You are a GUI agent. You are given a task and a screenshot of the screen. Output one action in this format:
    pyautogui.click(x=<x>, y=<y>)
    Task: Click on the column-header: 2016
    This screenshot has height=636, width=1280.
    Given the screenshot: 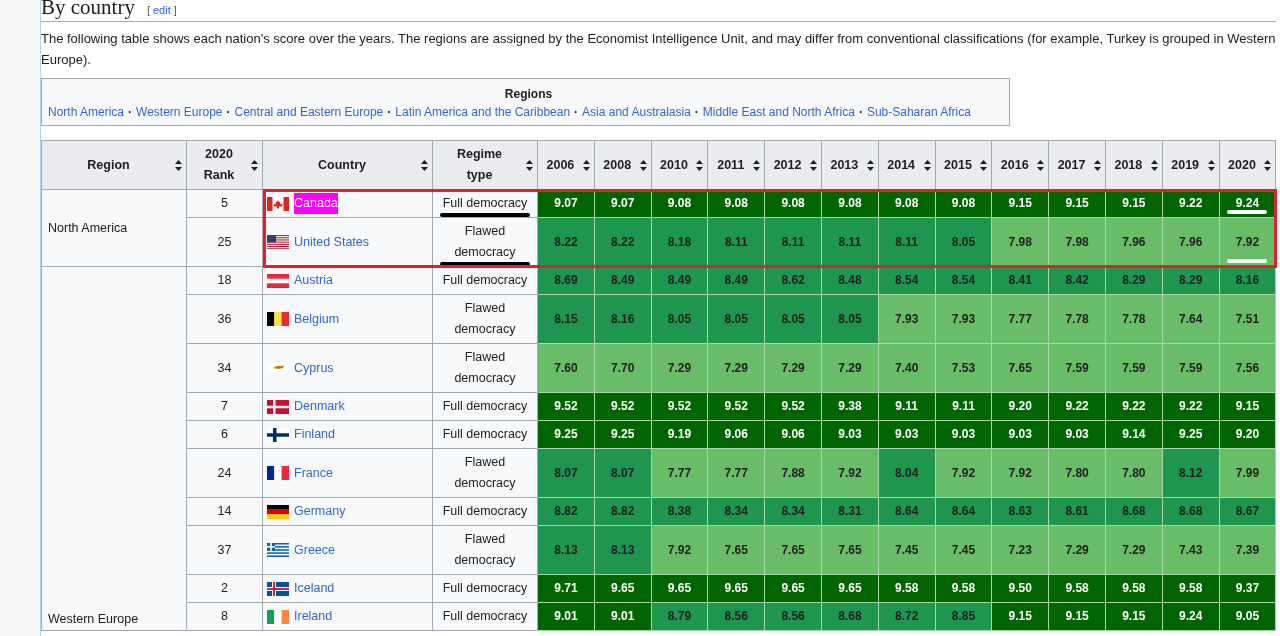 What is the action you would take?
    pyautogui.click(x=1020, y=165)
    